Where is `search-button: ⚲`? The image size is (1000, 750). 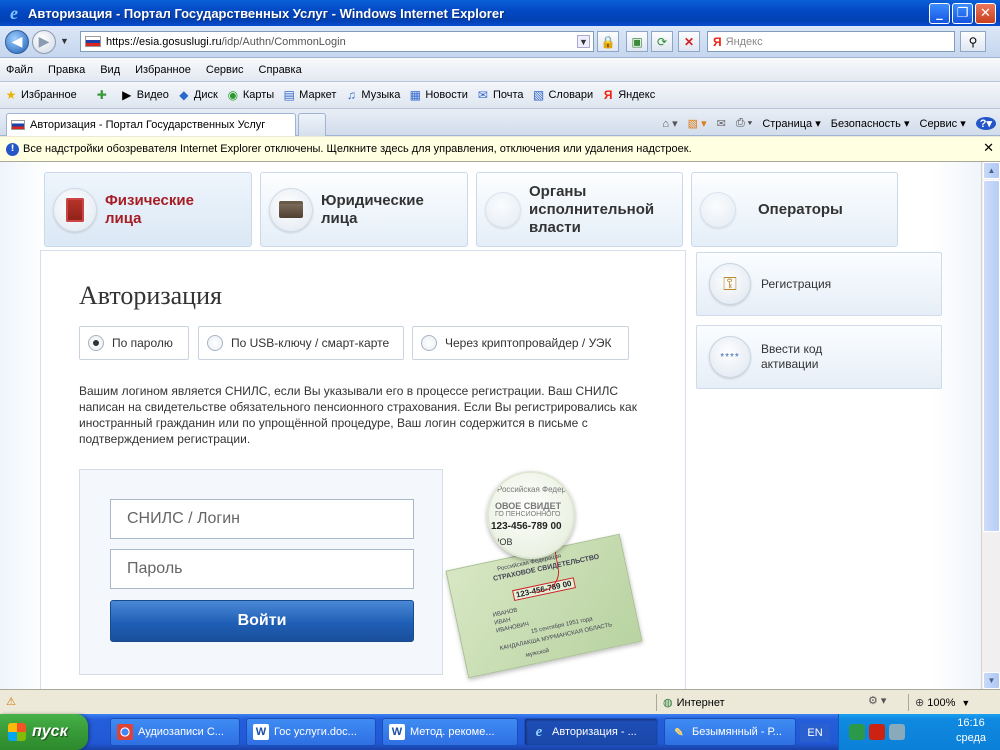
search-button: ⚲ is located at coordinates (973, 41).